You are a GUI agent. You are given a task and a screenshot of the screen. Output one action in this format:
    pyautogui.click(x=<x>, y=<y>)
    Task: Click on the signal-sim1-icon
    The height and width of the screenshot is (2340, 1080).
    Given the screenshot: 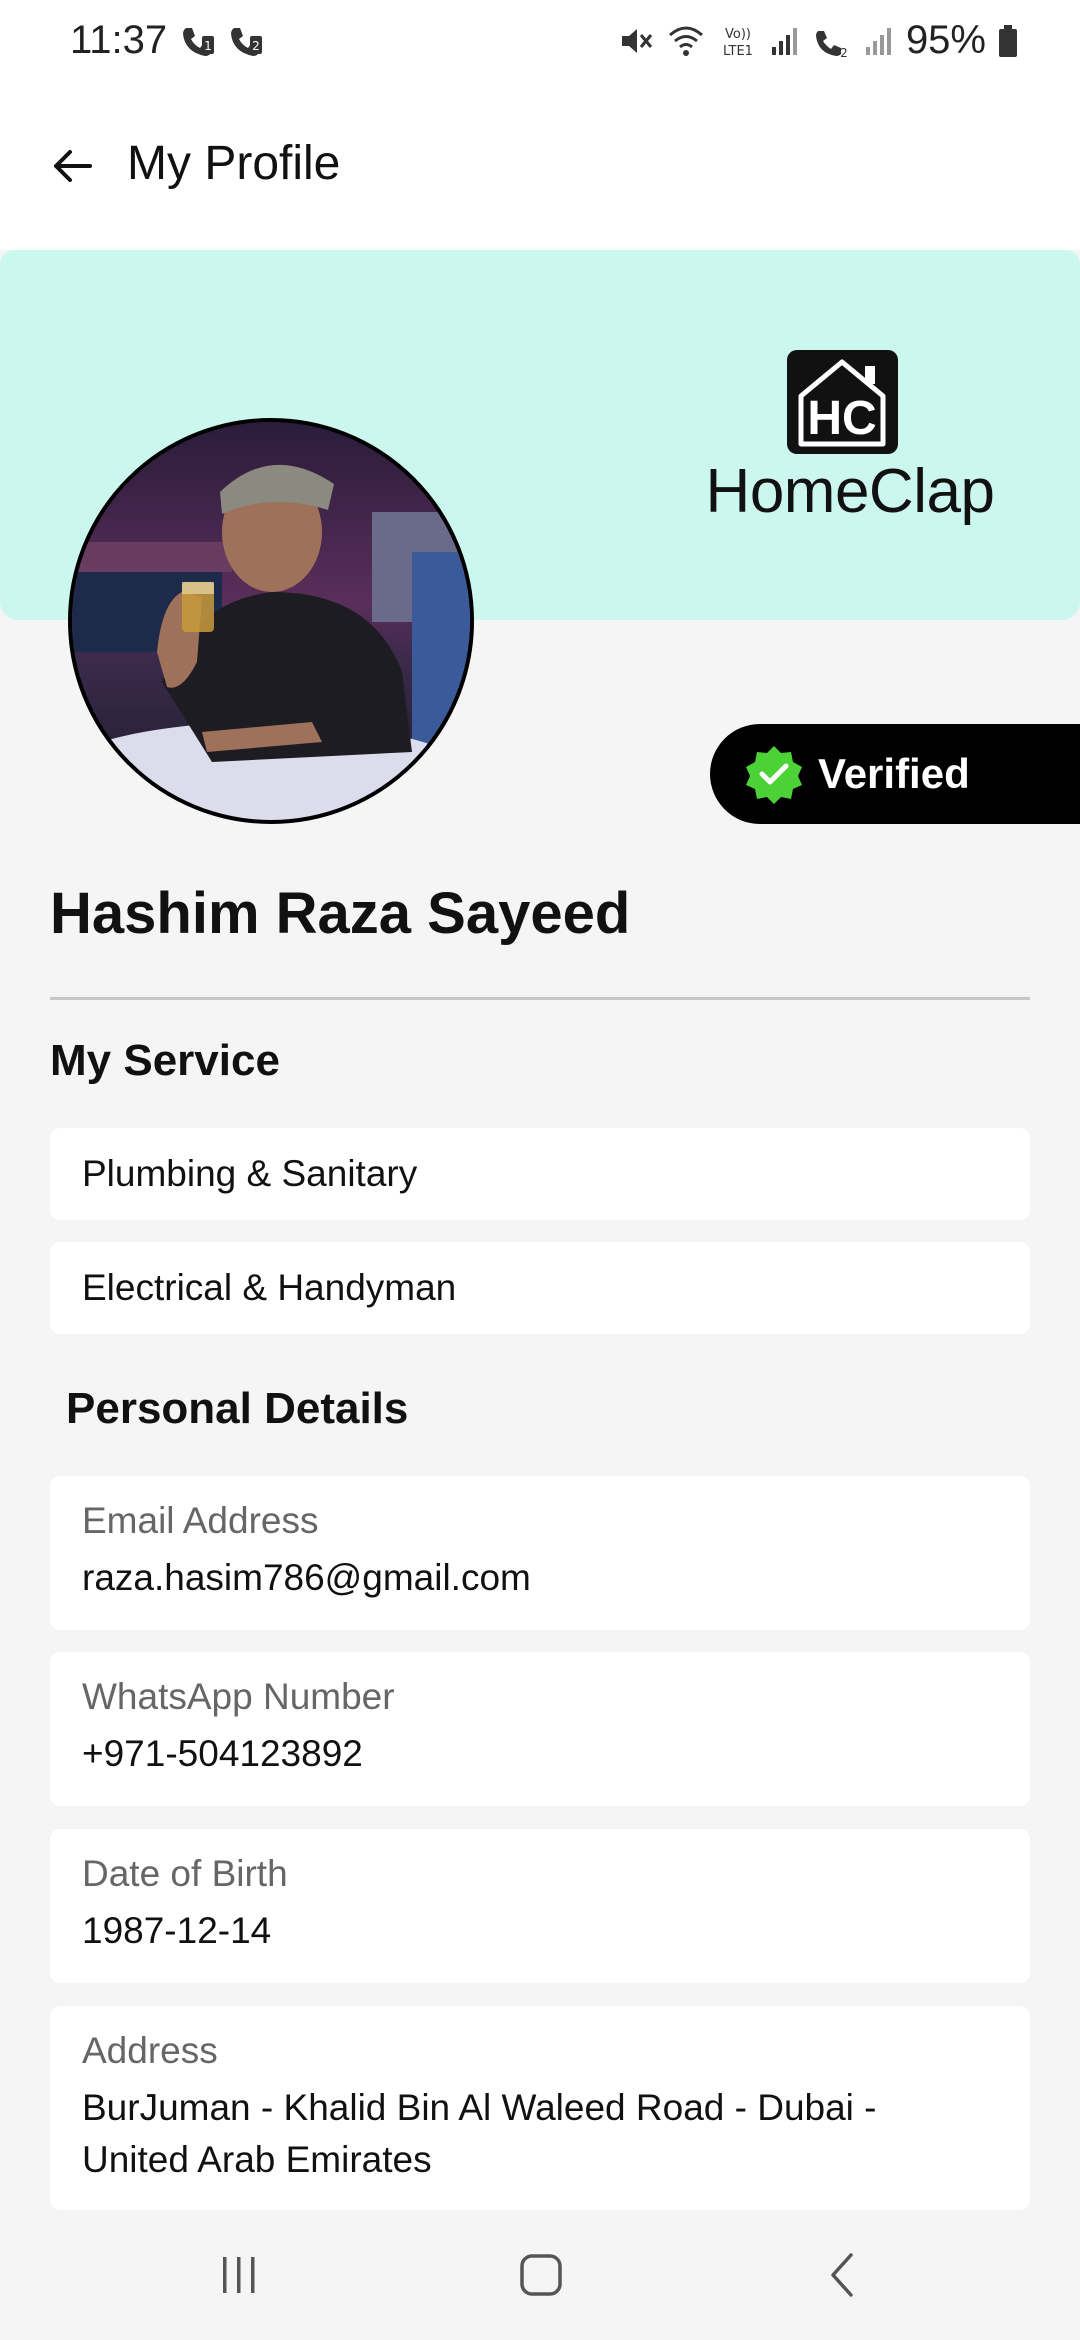 What is the action you would take?
    pyautogui.click(x=784, y=41)
    